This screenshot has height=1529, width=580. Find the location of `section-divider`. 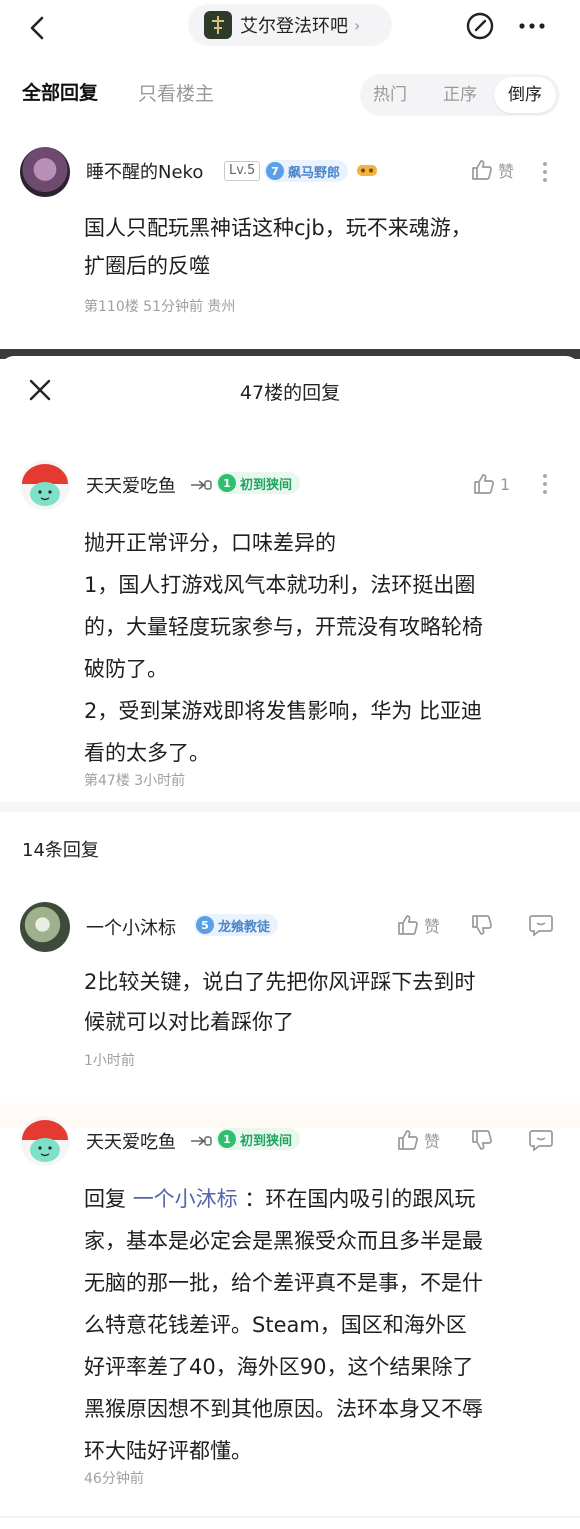

section-divider is located at coordinates (290, 807).